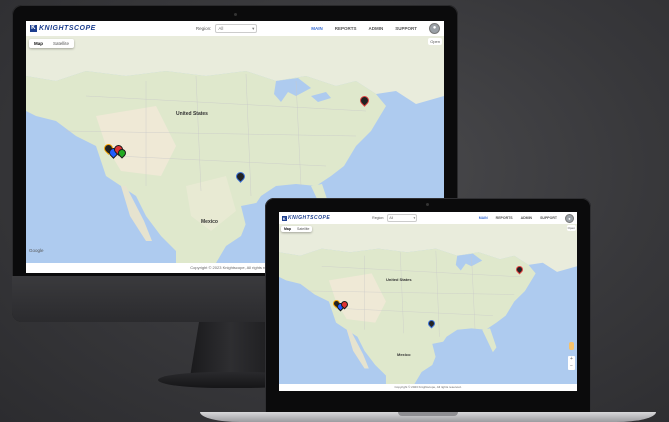 This screenshot has width=669, height=422. Describe the element at coordinates (571, 346) in the screenshot. I see `pegman-icon` at that location.